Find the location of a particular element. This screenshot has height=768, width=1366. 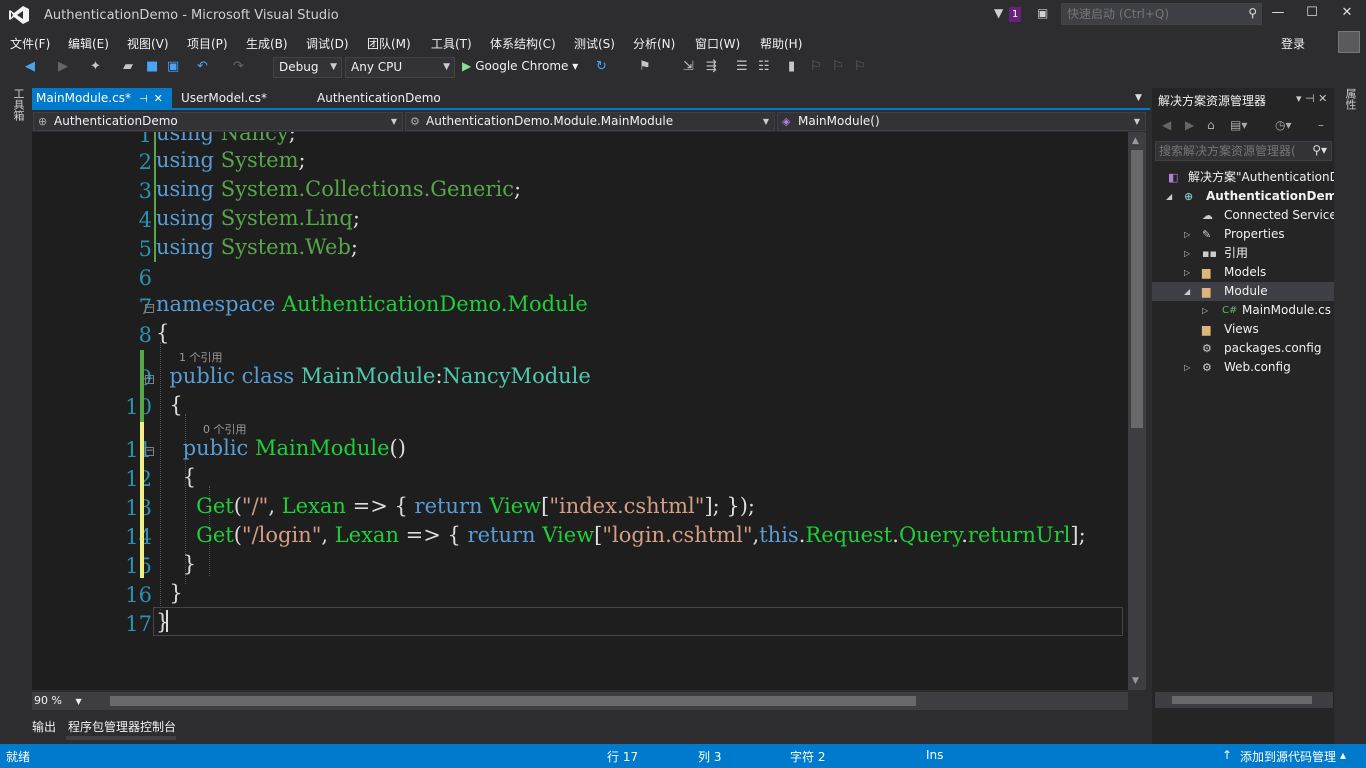

tree-item-views: ▆ Views is located at coordinates (1243, 329).